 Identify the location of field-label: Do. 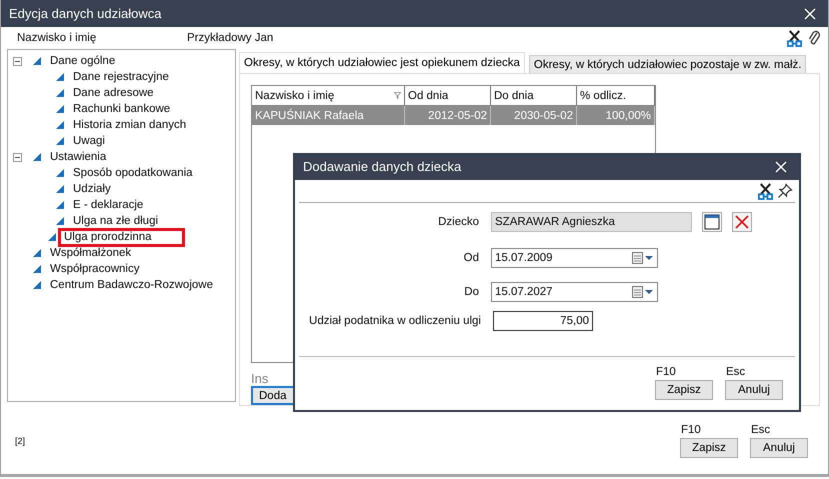
(471, 292).